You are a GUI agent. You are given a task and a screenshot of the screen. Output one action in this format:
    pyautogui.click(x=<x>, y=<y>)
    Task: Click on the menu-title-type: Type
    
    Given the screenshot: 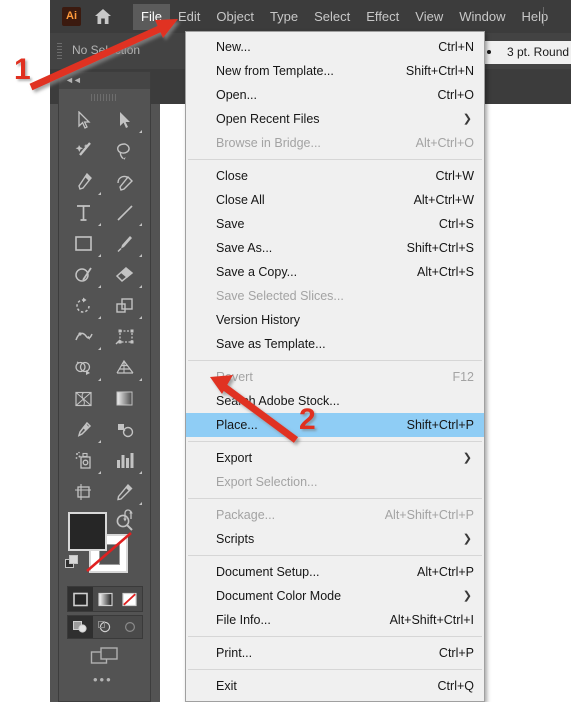 What is the action you would take?
    pyautogui.click(x=284, y=17)
    